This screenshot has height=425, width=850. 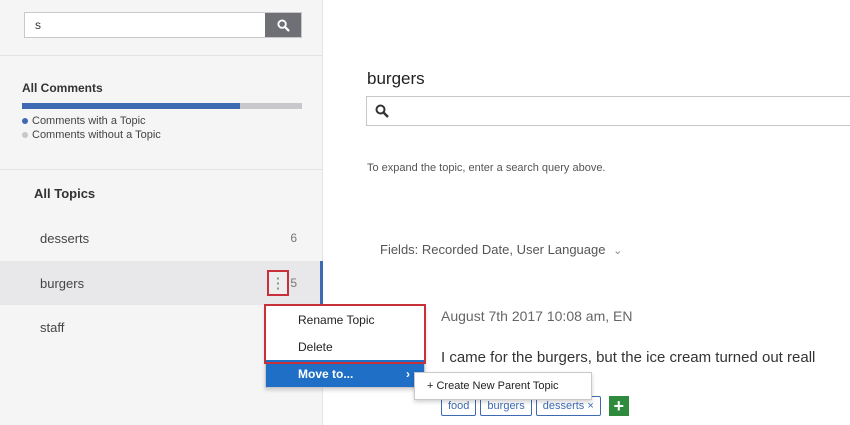 I want to click on topic-count: 6, so click(x=293, y=238).